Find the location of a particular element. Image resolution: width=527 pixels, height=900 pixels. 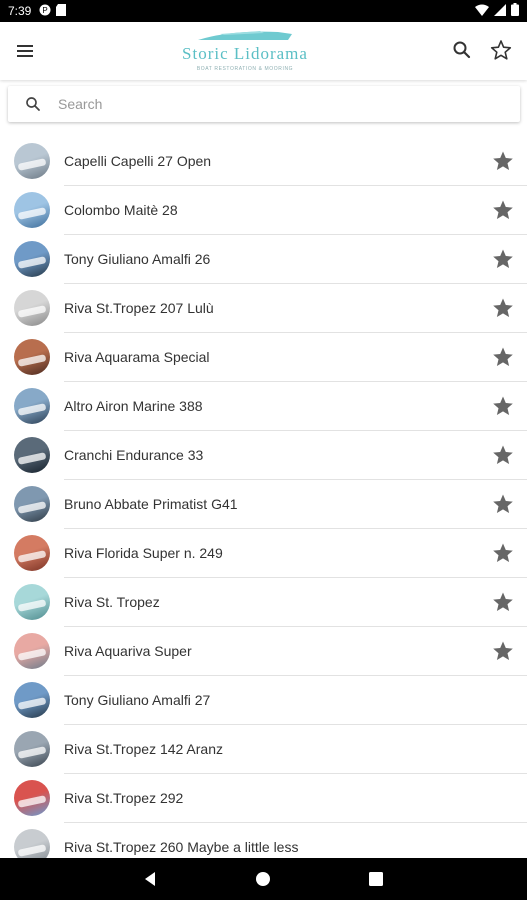

menu-icon is located at coordinates (25, 51).